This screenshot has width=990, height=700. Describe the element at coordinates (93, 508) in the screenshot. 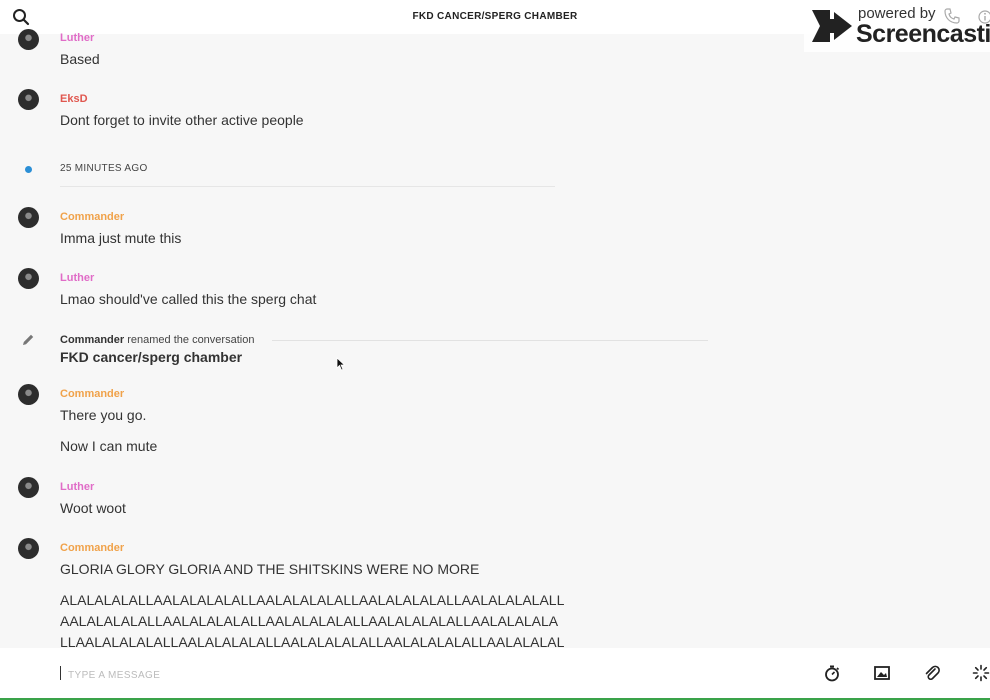

I see `message-text: Woot woot` at that location.